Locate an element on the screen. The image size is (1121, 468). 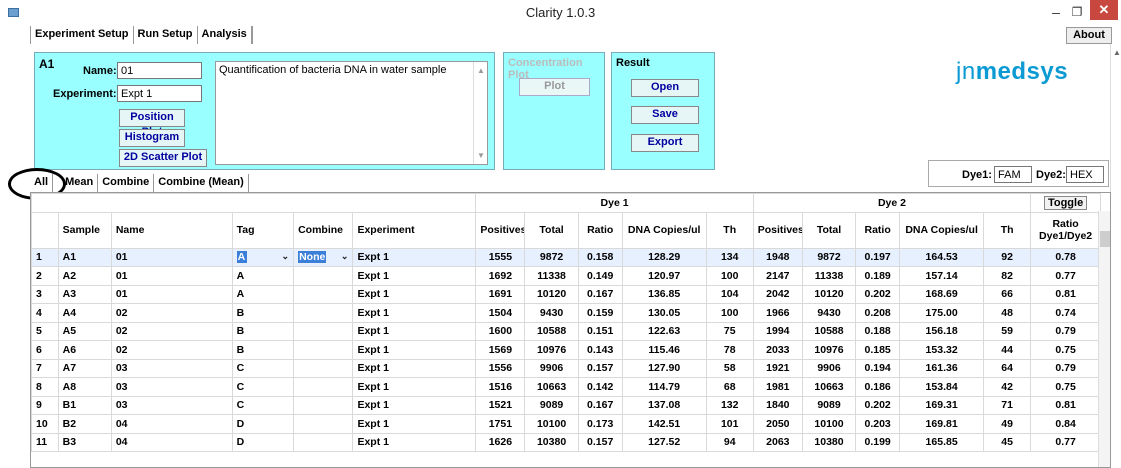
cell-dye2-th: 45 is located at coordinates (1007, 442).